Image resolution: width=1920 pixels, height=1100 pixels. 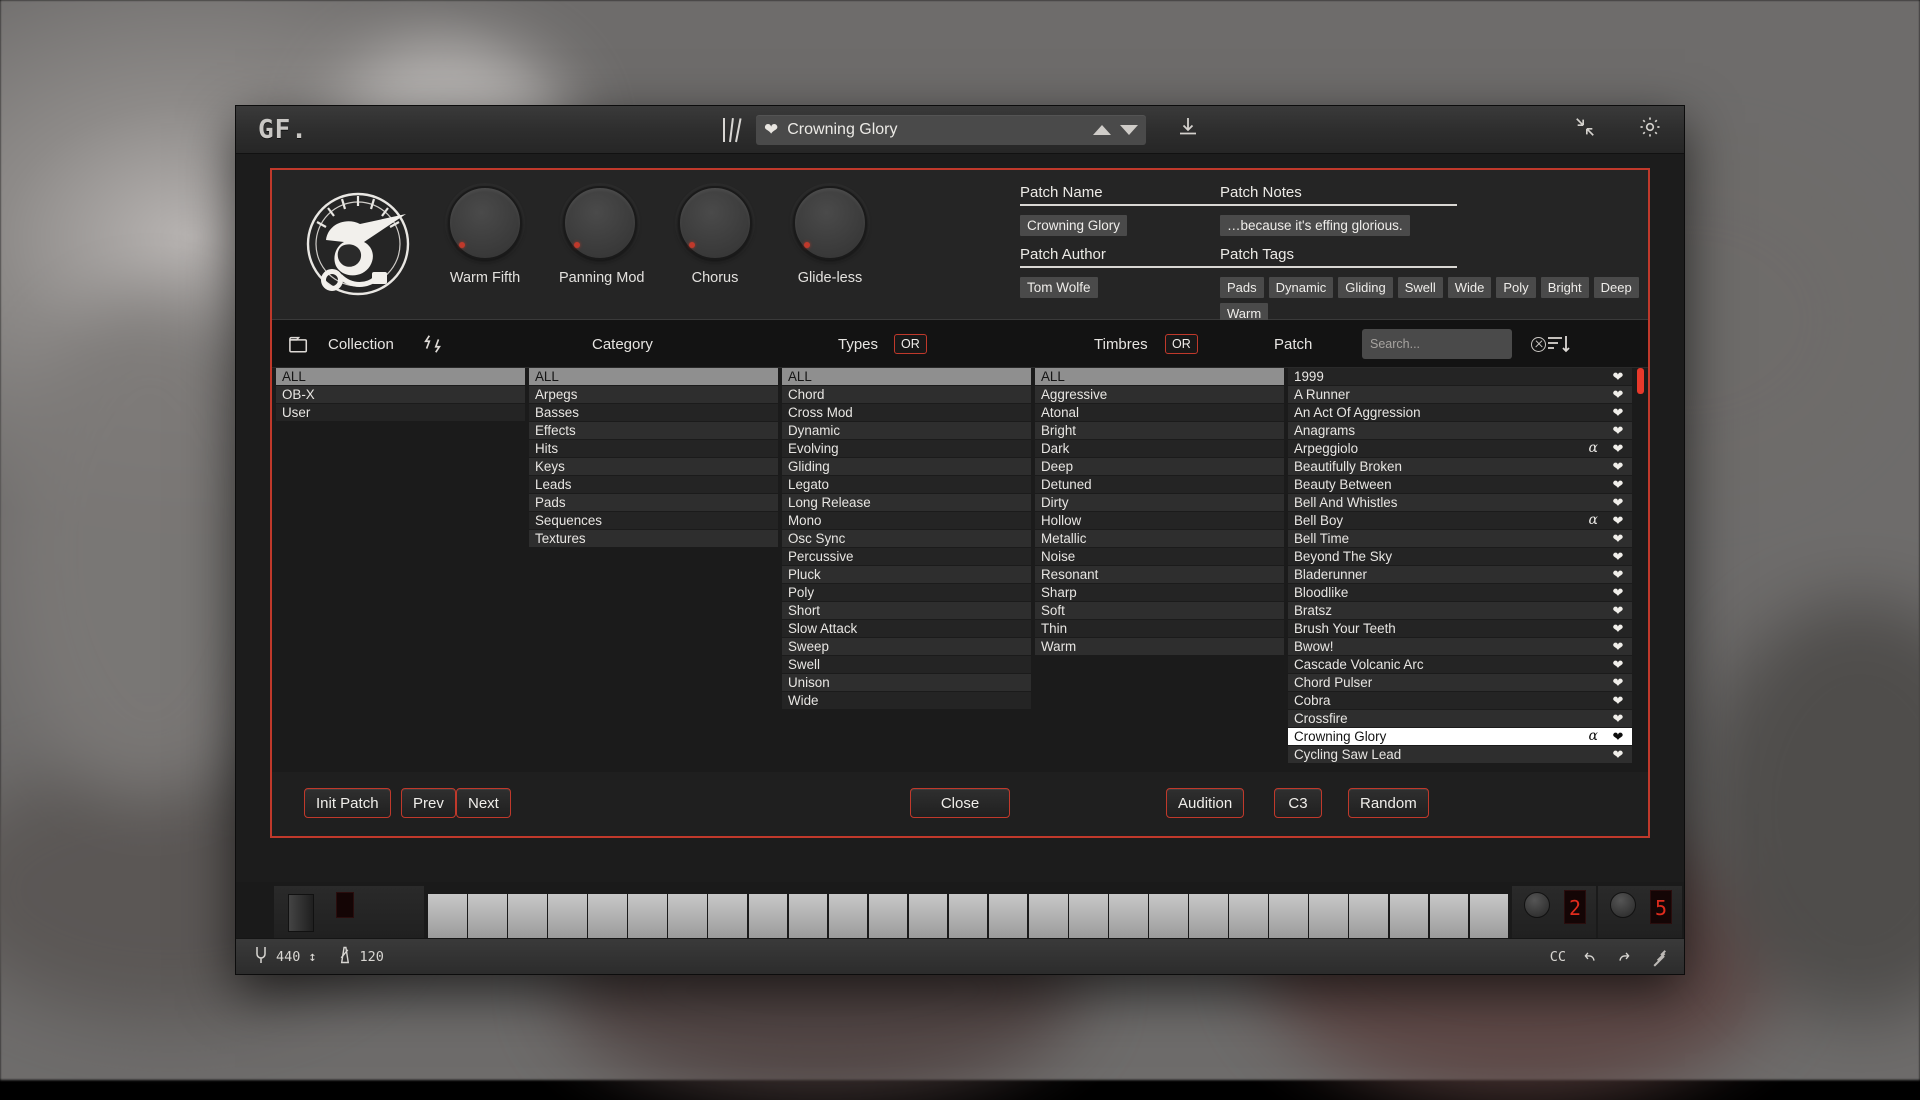 What do you see at coordinates (1159, 592) in the screenshot?
I see `list-item: Sharp` at bounding box center [1159, 592].